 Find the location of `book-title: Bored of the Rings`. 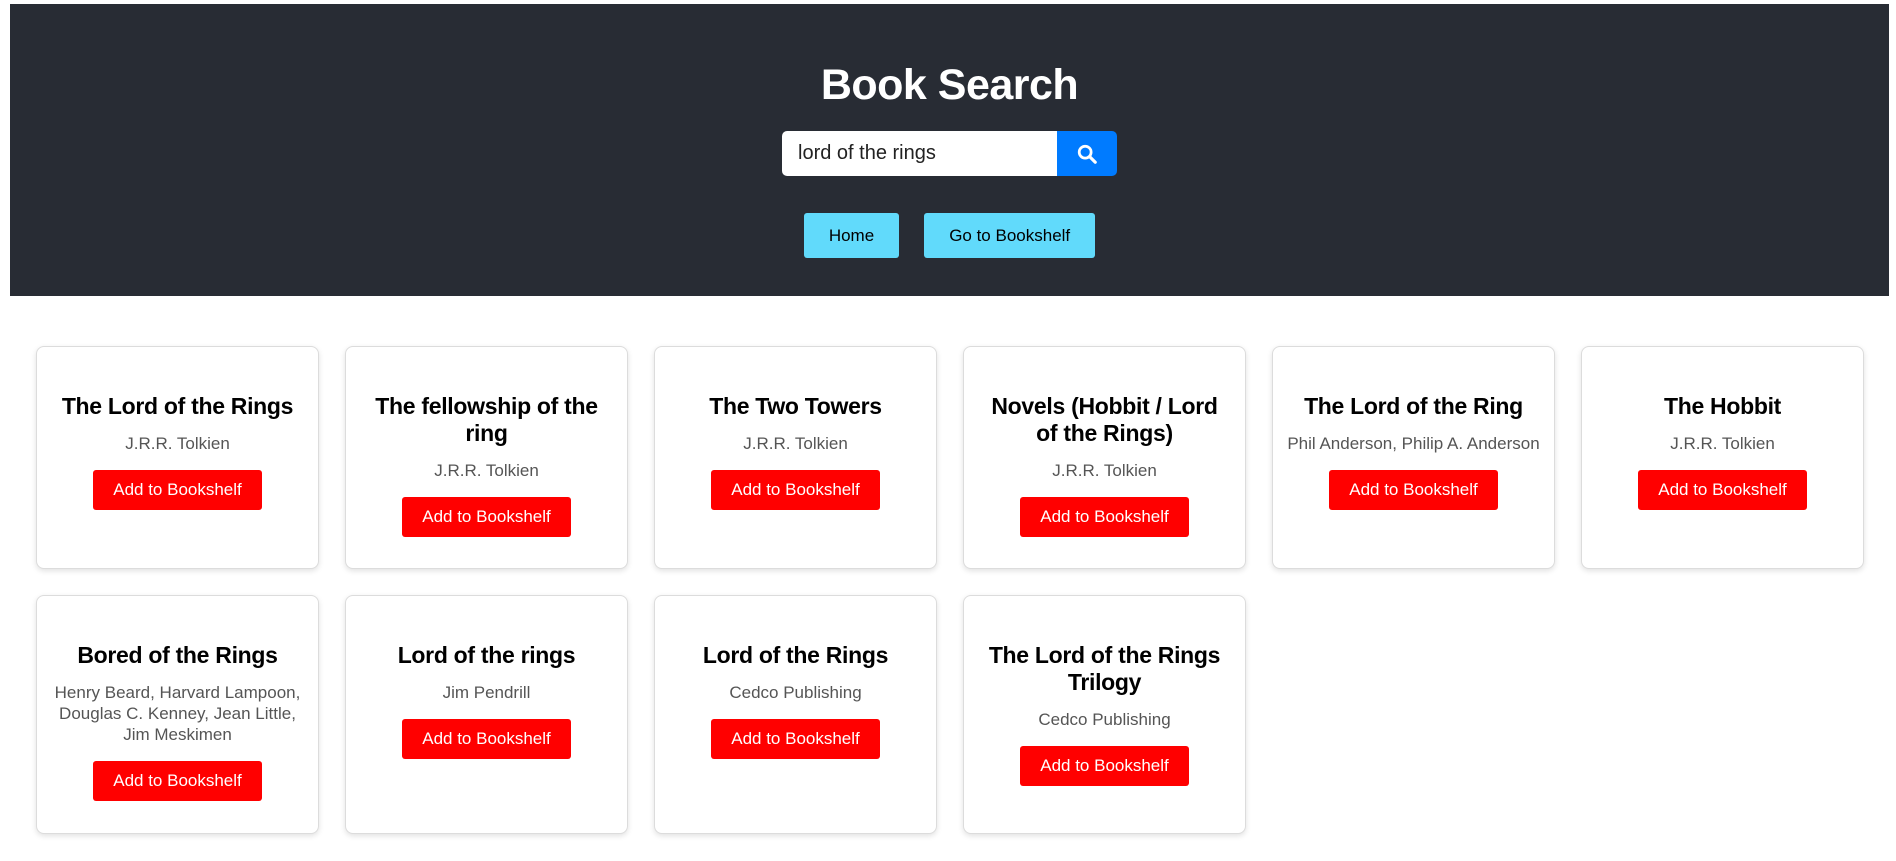

book-title: Bored of the Rings is located at coordinates (177, 655).